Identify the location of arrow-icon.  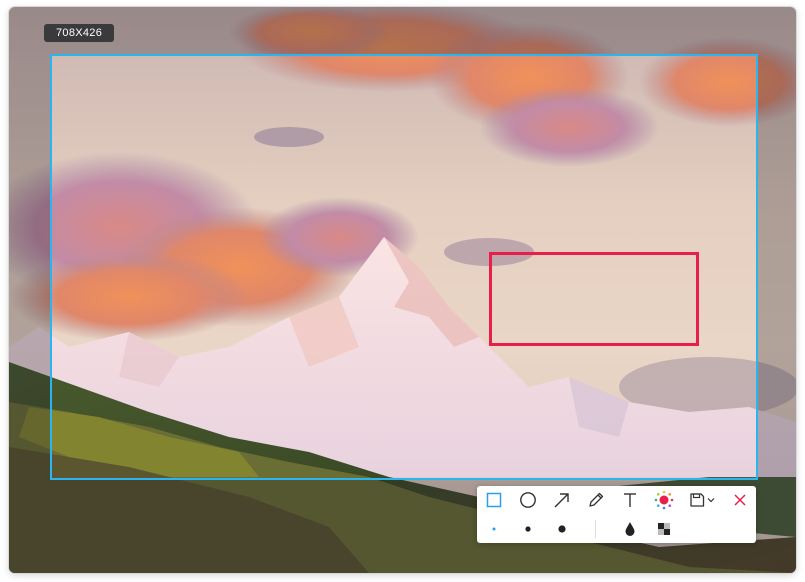
(562, 500).